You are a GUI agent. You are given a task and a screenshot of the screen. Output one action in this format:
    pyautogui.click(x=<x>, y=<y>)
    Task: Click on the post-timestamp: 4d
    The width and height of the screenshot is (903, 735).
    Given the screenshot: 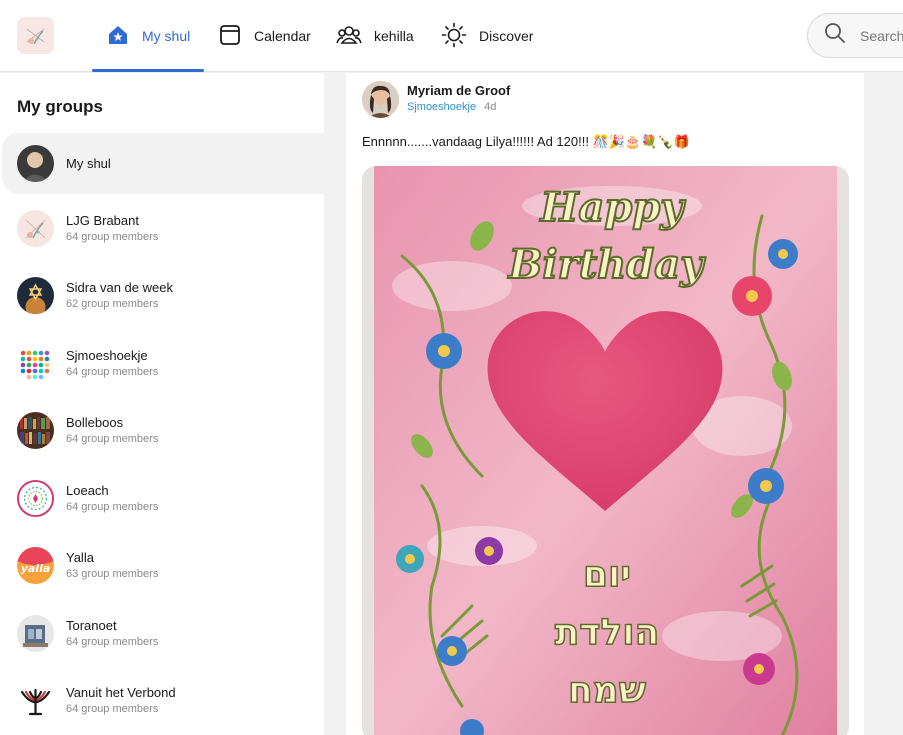 What is the action you would take?
    pyautogui.click(x=490, y=107)
    